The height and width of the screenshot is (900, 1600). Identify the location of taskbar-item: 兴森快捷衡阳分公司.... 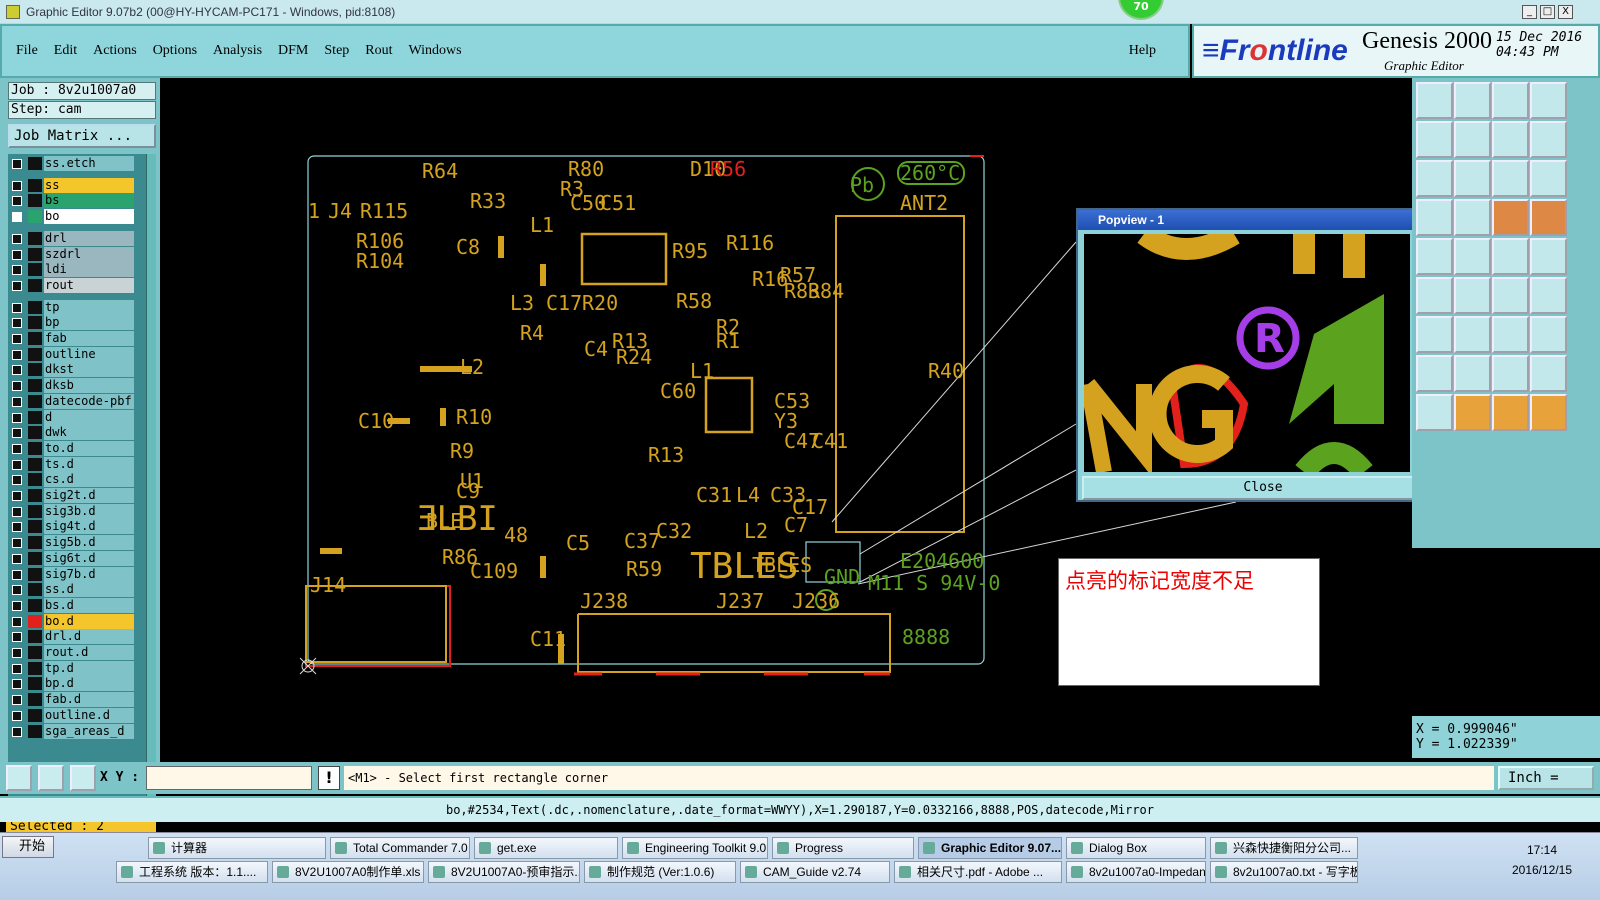
(1284, 848).